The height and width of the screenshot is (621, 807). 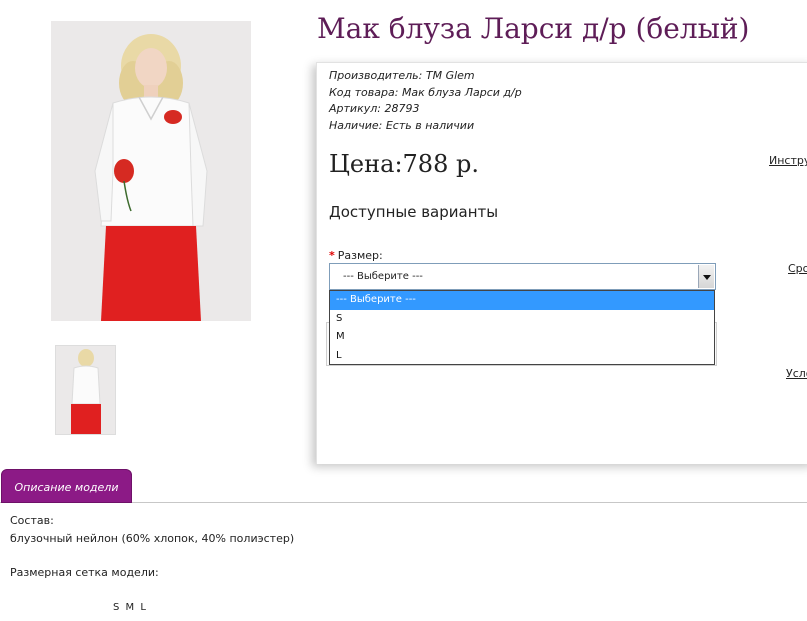 What do you see at coordinates (129, 607) in the screenshot?
I see `size-grid-sizes: S M L` at bounding box center [129, 607].